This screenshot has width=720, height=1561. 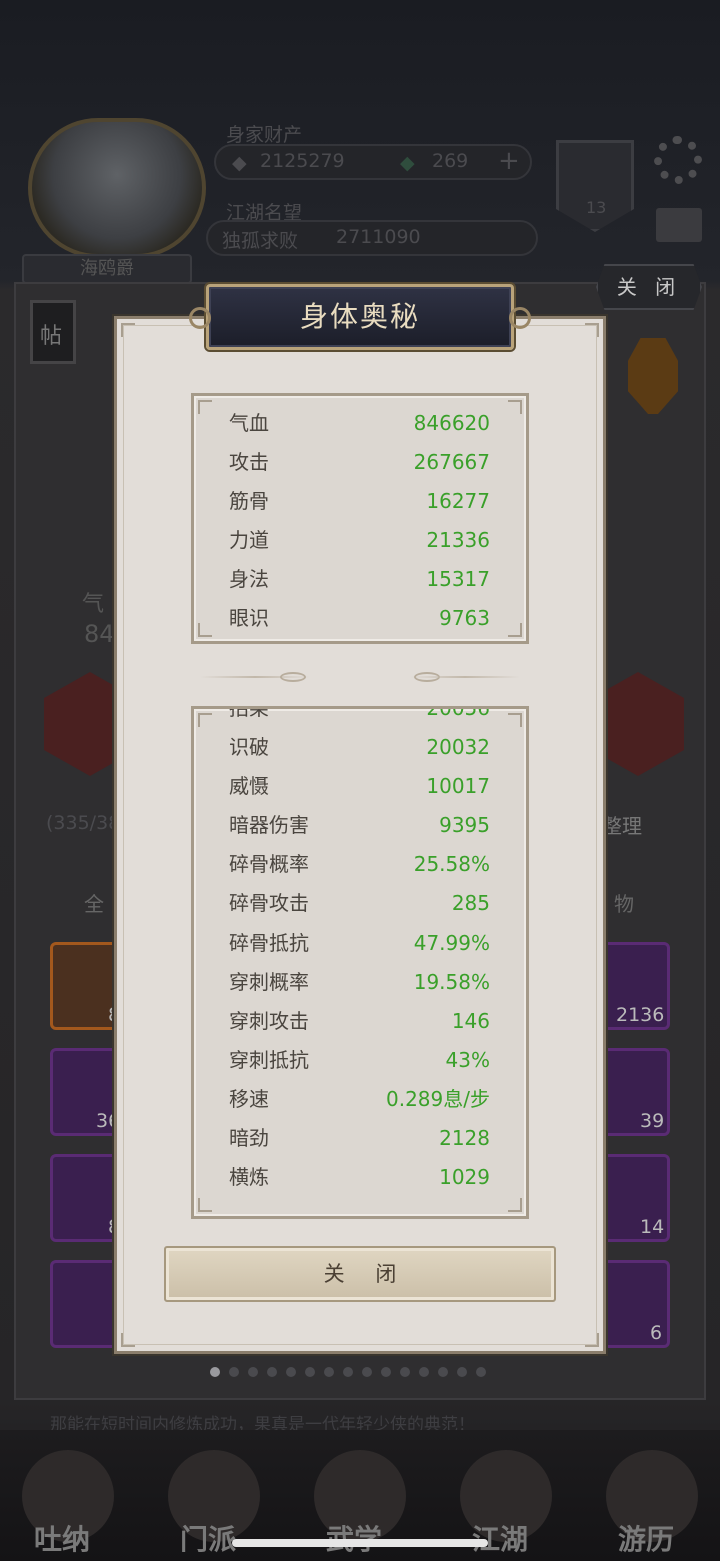 I want to click on stat-row: 暗器伤害 9395, so click(x=360, y=825).